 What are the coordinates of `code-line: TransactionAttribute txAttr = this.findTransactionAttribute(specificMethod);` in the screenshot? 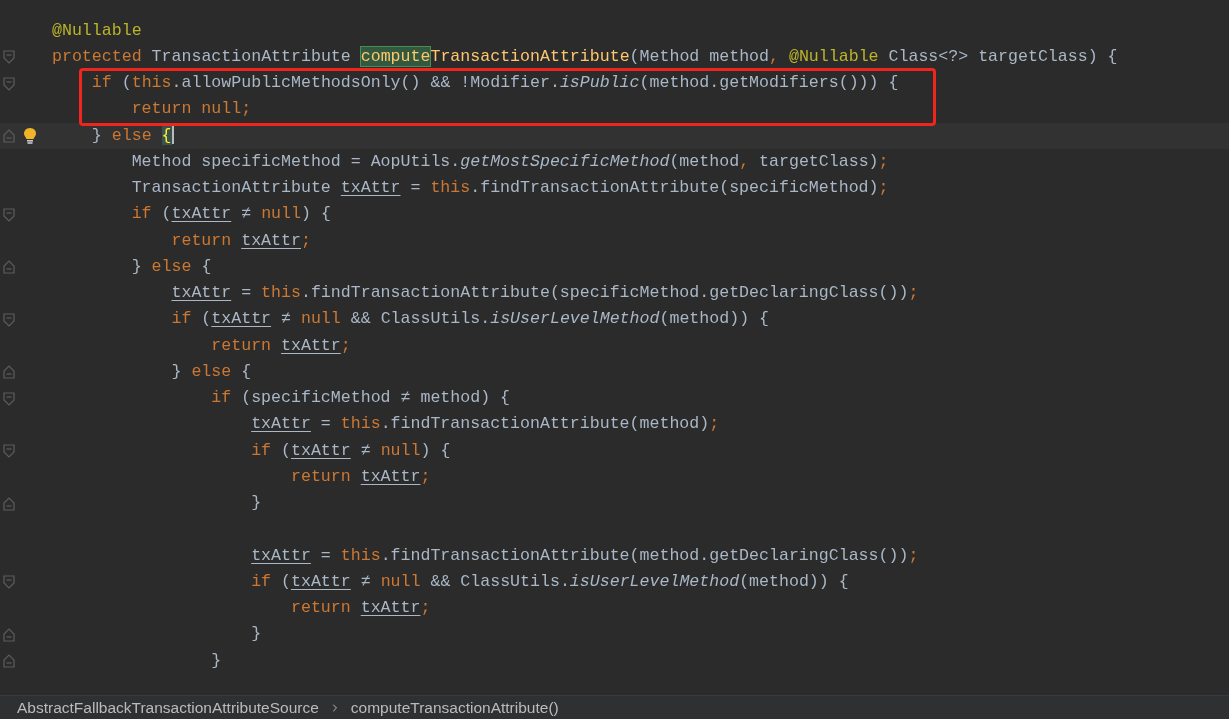 It's located at (510, 188).